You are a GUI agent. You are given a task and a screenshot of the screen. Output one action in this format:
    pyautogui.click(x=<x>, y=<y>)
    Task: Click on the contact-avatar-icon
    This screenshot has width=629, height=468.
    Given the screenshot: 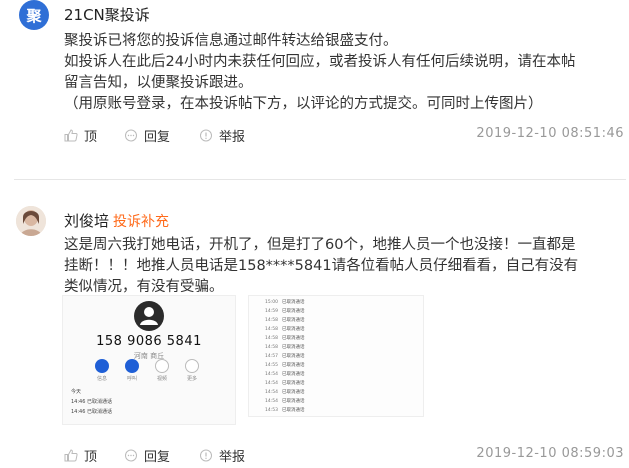 What is the action you would take?
    pyautogui.click(x=149, y=316)
    